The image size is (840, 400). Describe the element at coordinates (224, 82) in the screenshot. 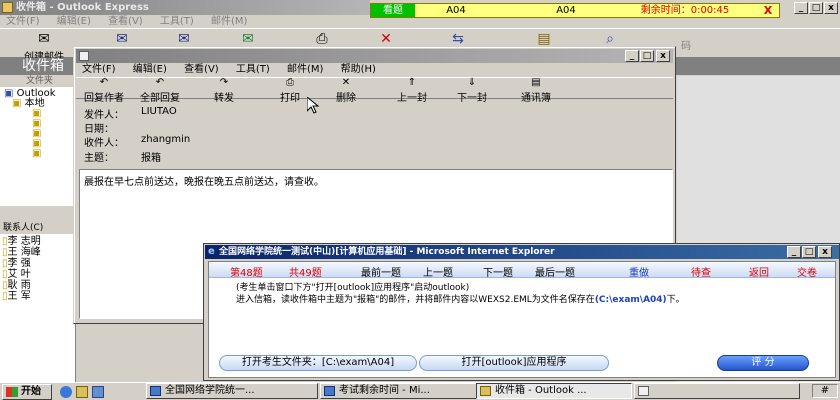

I see `forward-msg-icon: ↷` at that location.